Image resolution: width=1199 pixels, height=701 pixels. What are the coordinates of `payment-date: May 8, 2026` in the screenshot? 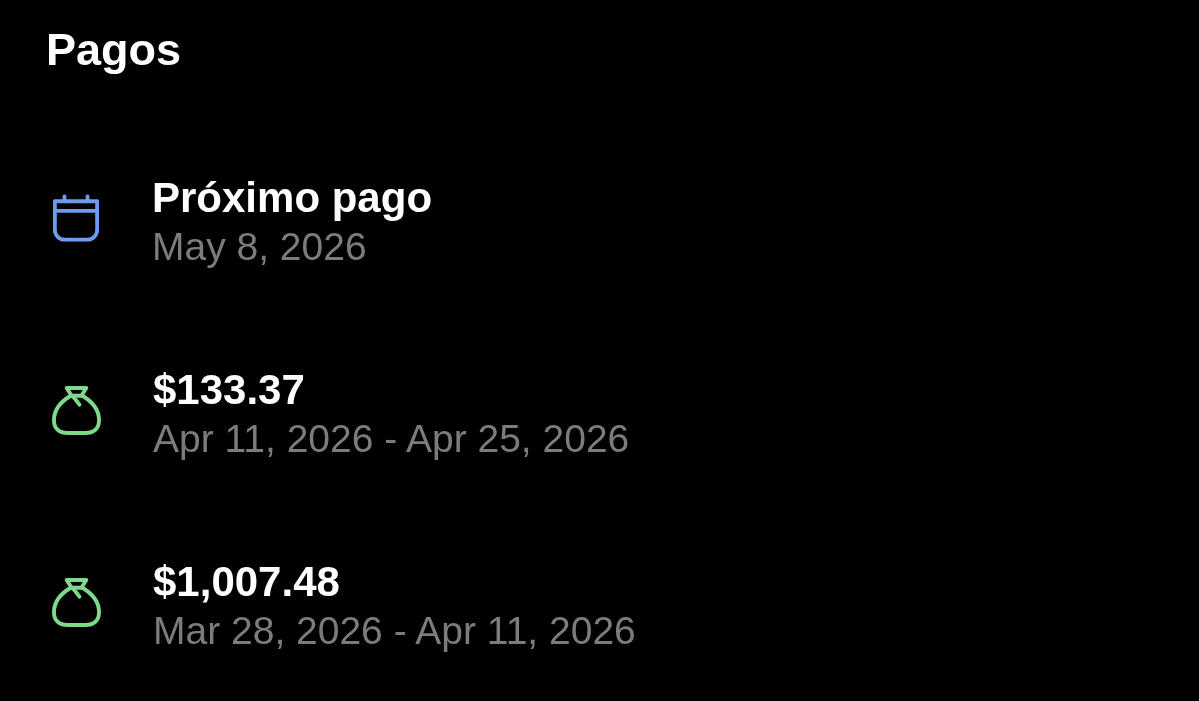 It's located at (260, 247).